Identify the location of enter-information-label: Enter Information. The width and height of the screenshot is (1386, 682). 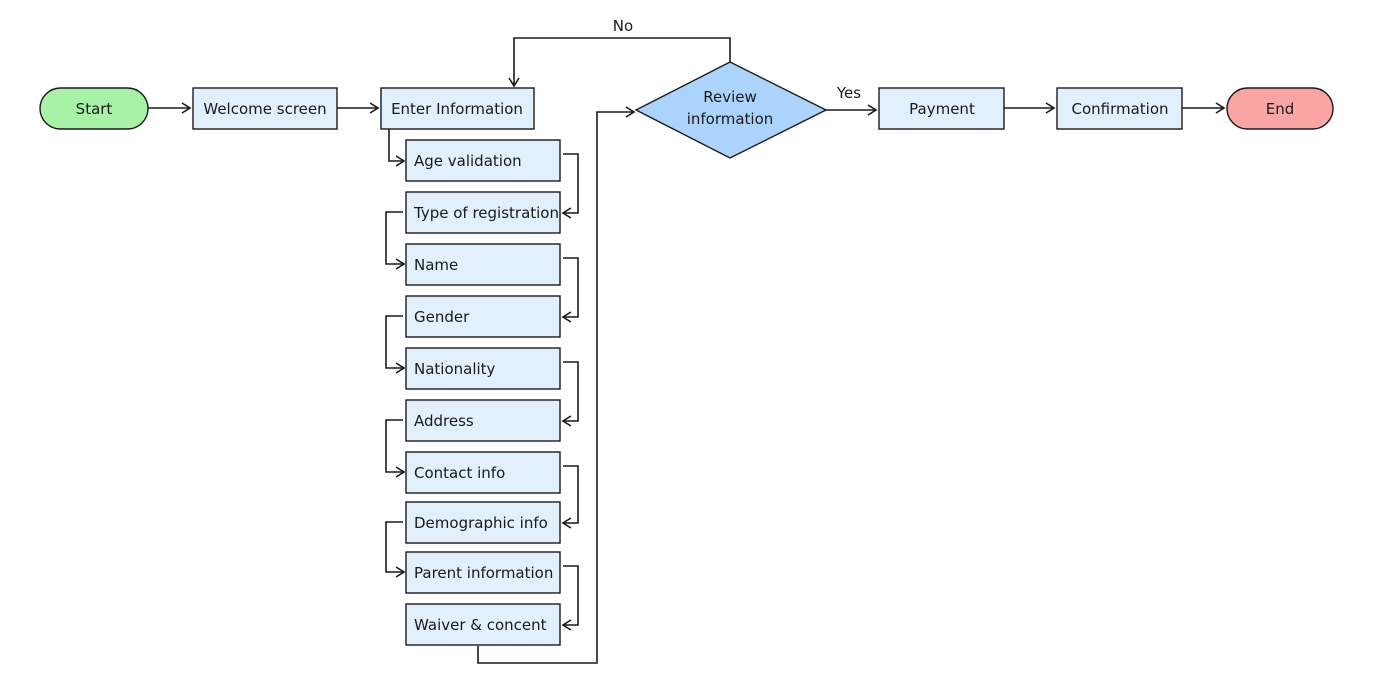
(457, 109).